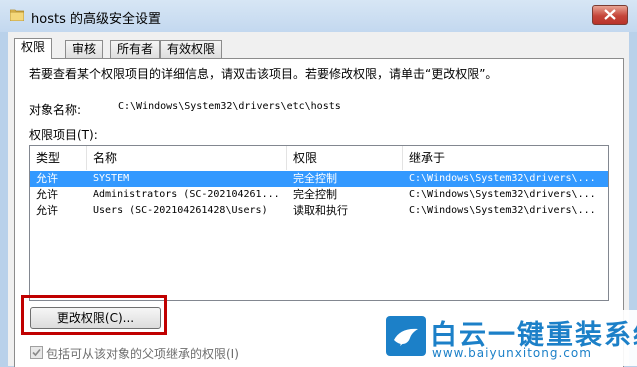 The height and width of the screenshot is (367, 637). What do you see at coordinates (84, 49) in the screenshot?
I see `tab-auditing: 审核` at bounding box center [84, 49].